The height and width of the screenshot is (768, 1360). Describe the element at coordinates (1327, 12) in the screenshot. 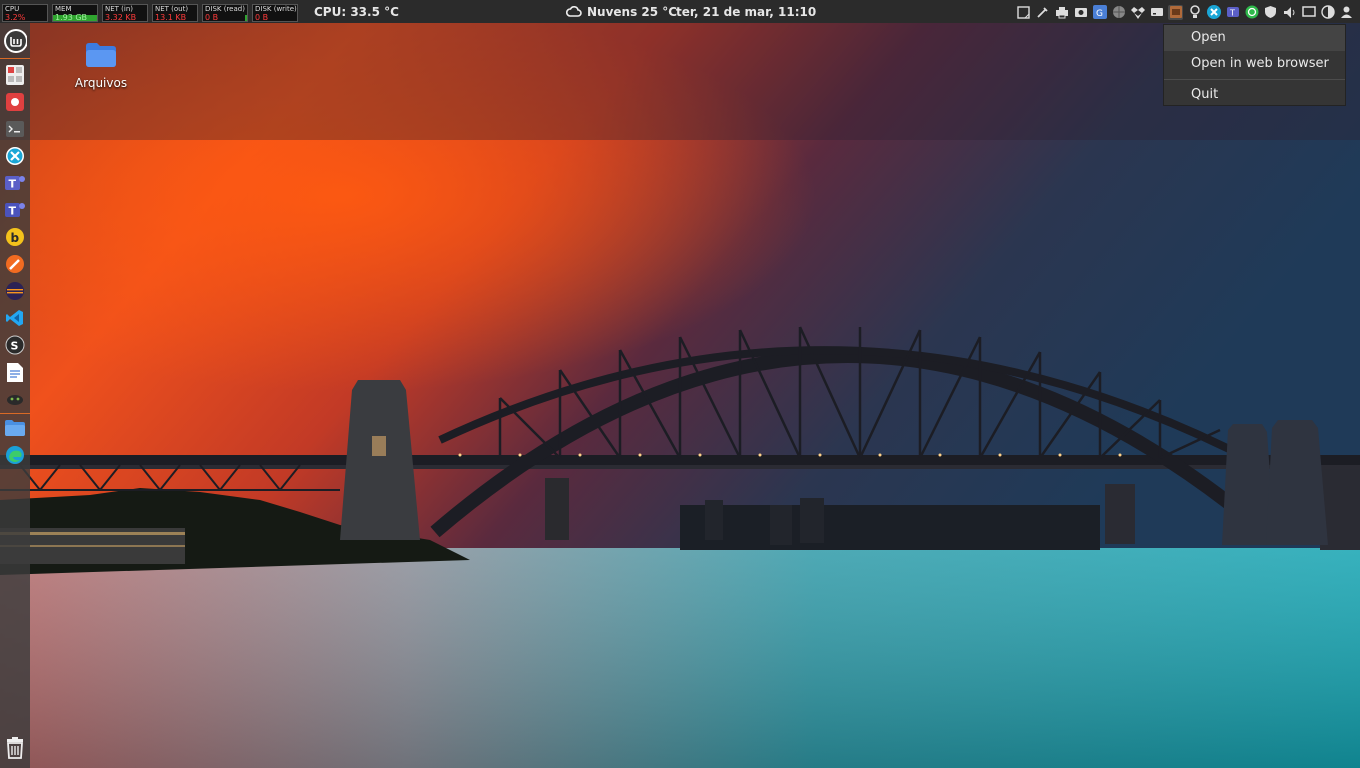

I see `night-light-icon` at that location.